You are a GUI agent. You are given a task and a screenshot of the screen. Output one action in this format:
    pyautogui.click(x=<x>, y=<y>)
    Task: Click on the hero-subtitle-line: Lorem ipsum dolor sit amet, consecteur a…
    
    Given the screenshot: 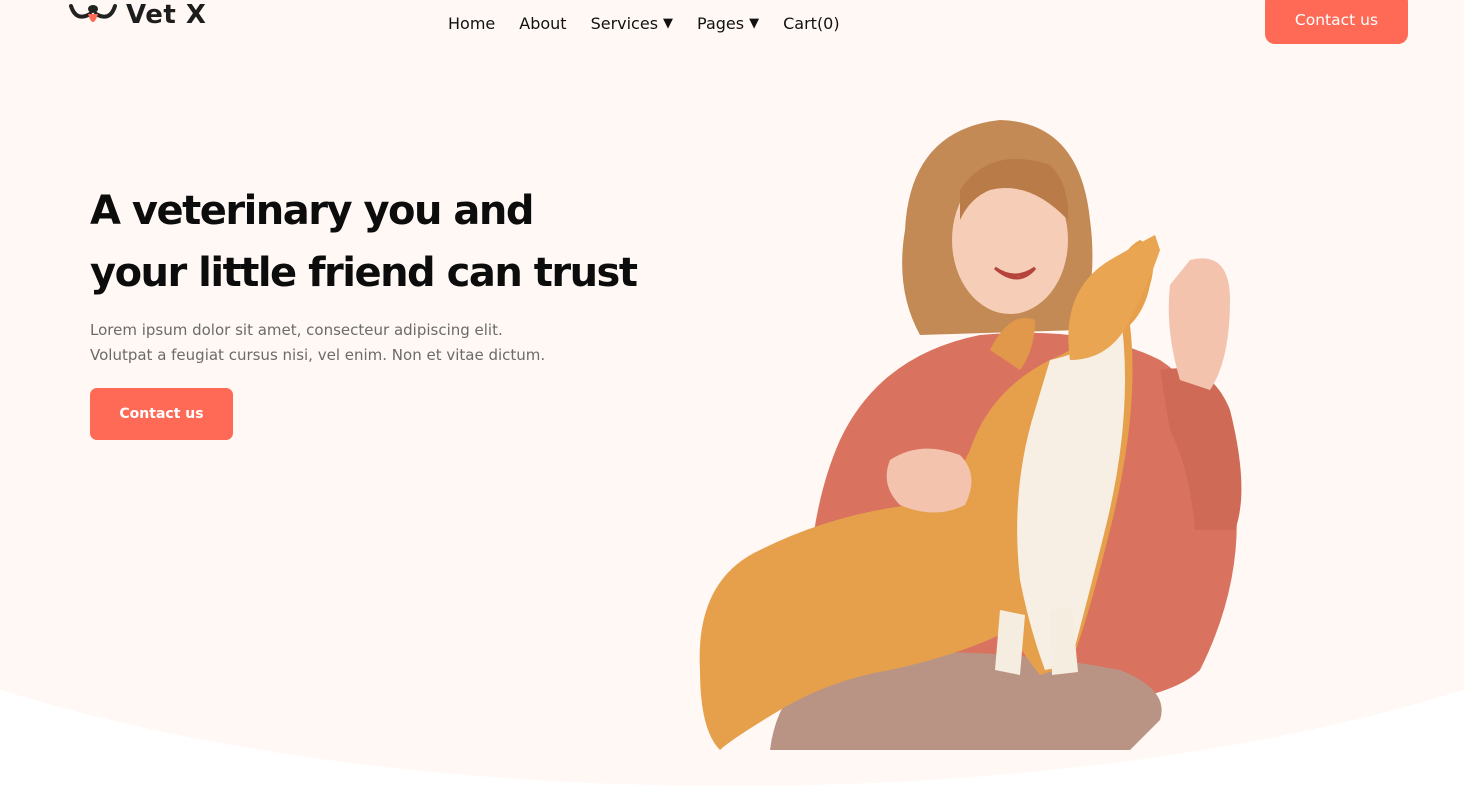 What is the action you would take?
    pyautogui.click(x=296, y=330)
    